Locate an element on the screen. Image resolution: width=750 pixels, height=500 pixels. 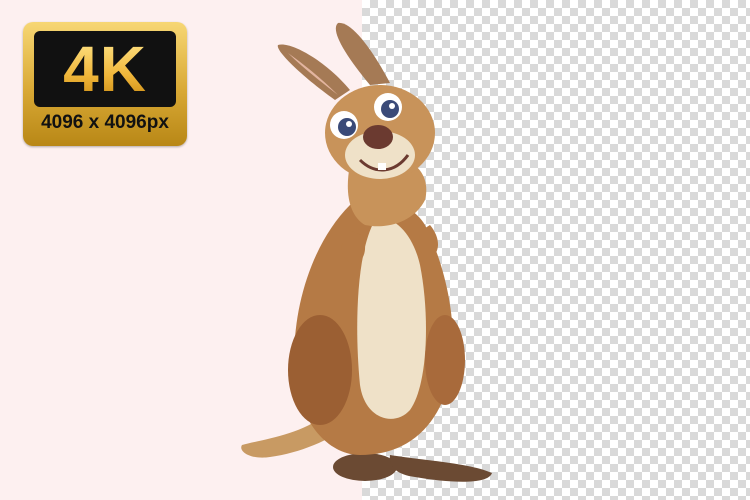
badge-title: 4K is located at coordinates (105, 69).